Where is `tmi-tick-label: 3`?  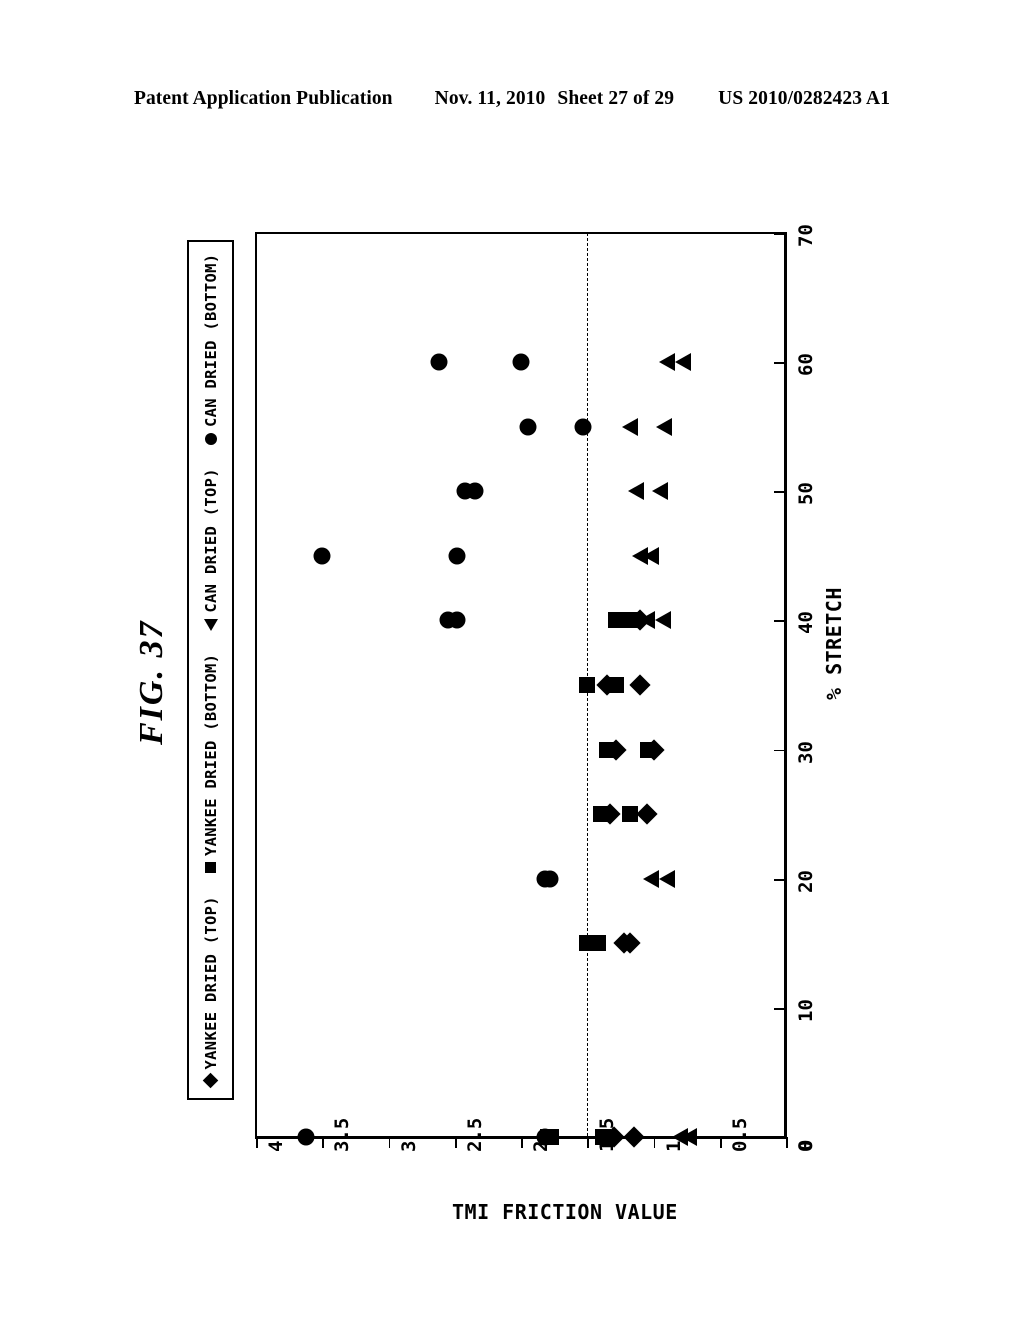 tmi-tick-label: 3 is located at coordinates (408, 1146).